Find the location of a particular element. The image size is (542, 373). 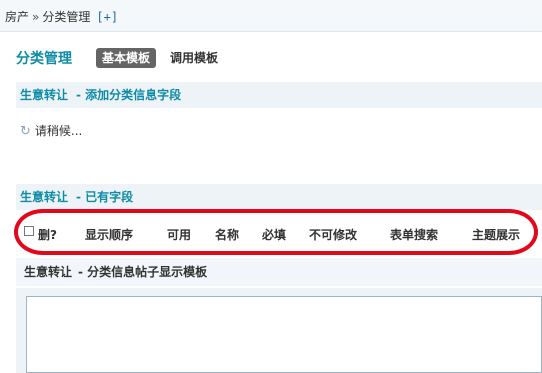

template-category-name: 生意转让 is located at coordinates (48, 272).